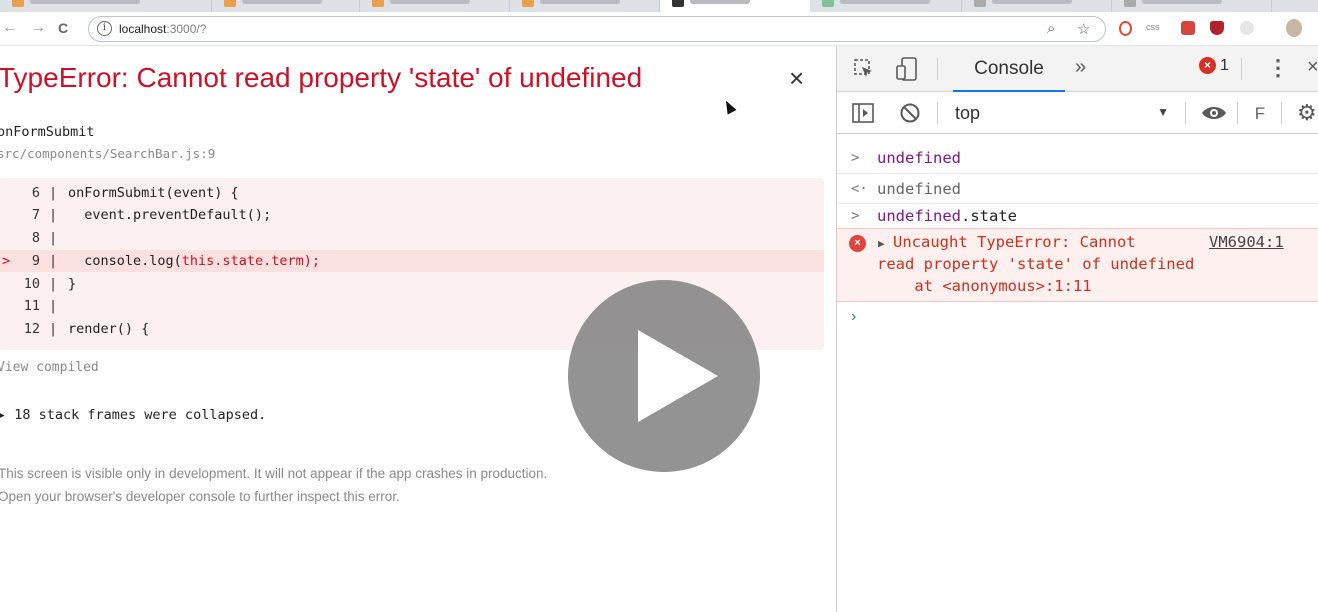 Image resolution: width=1318 pixels, height=612 pixels. Describe the element at coordinates (1294, 28) in the screenshot. I see `profile-avatar` at that location.